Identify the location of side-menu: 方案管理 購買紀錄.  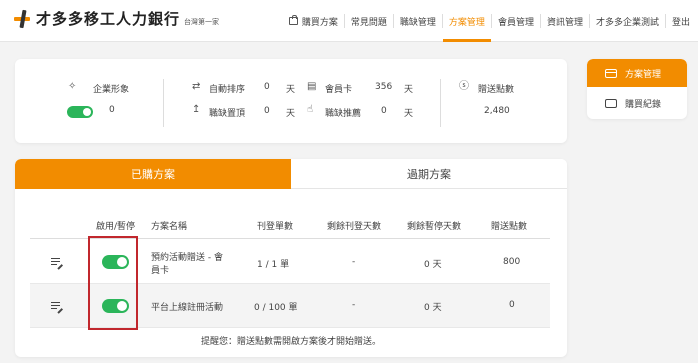
(637, 89).